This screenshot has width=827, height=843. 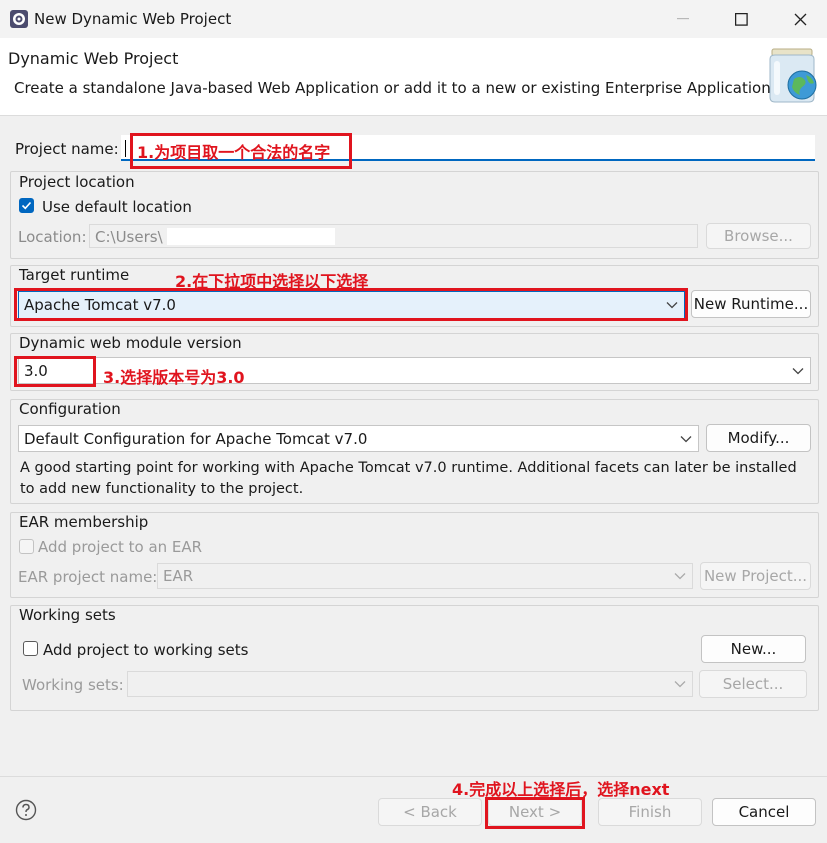 I want to click on annotation-box-module-version, so click(x=55, y=371).